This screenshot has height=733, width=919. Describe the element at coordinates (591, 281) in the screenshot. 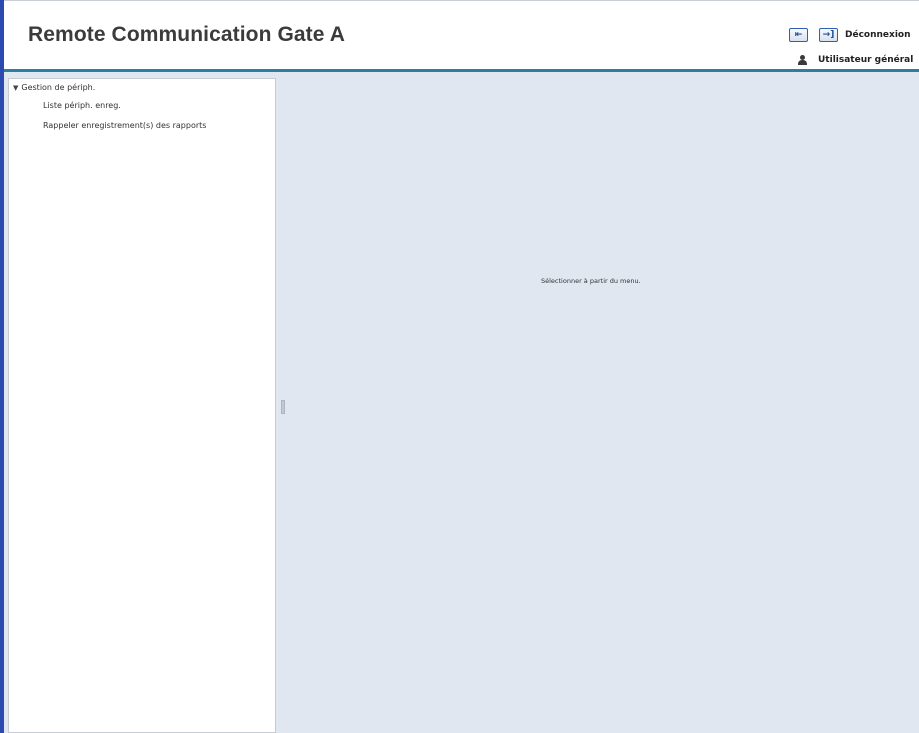

I see `empty-state-hint: Sélectionner à partir du menu.` at that location.